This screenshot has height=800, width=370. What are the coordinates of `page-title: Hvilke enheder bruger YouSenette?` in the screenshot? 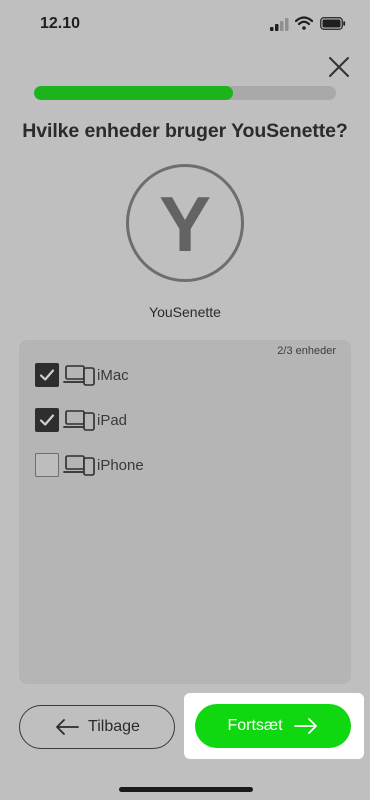 It's located at (185, 131).